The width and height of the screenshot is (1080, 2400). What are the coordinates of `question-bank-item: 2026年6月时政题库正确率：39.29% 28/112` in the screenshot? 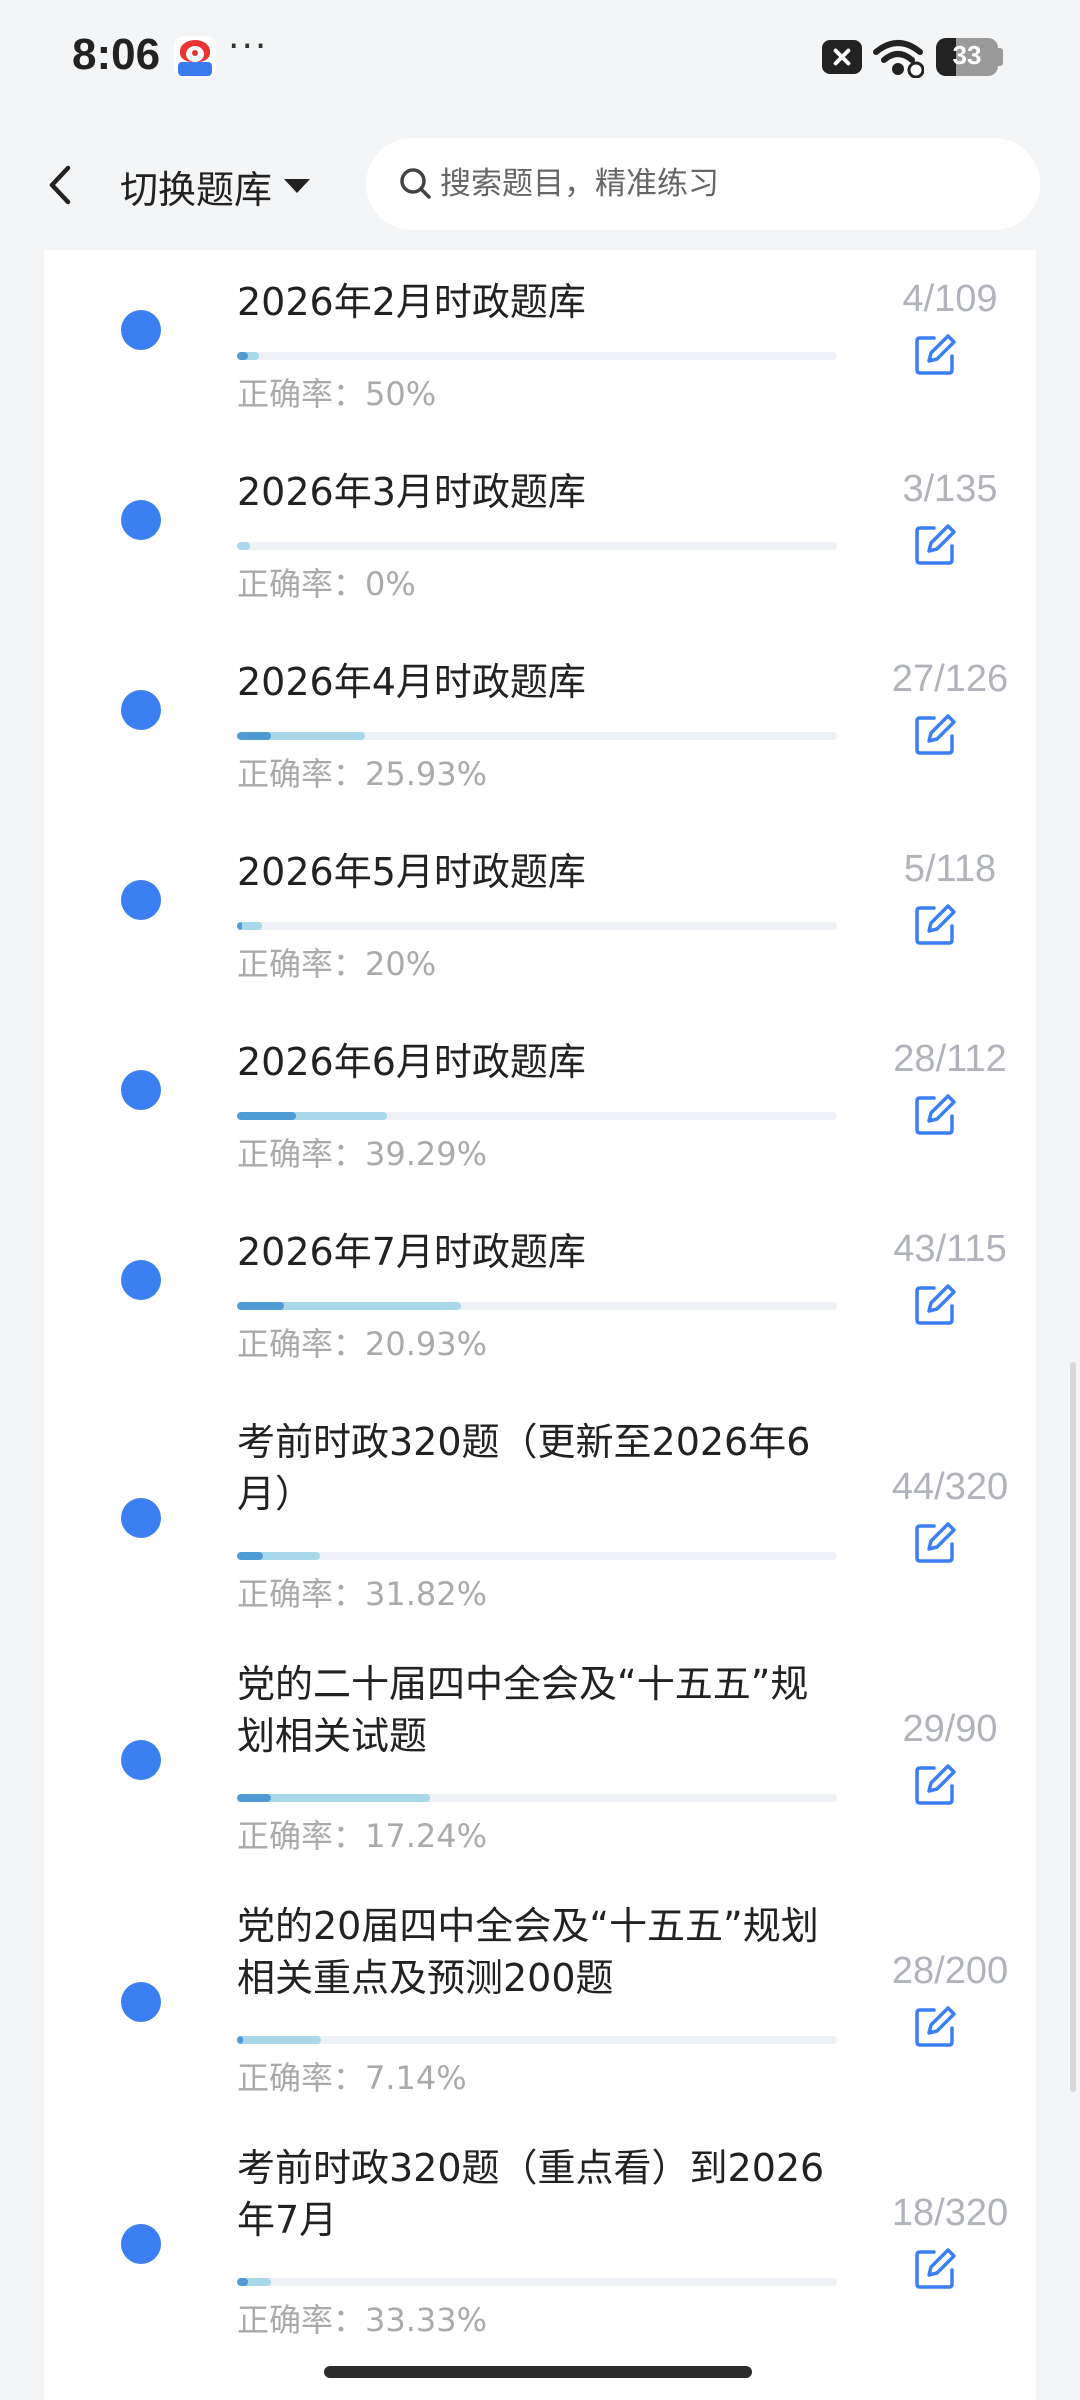 It's located at (540, 1105).